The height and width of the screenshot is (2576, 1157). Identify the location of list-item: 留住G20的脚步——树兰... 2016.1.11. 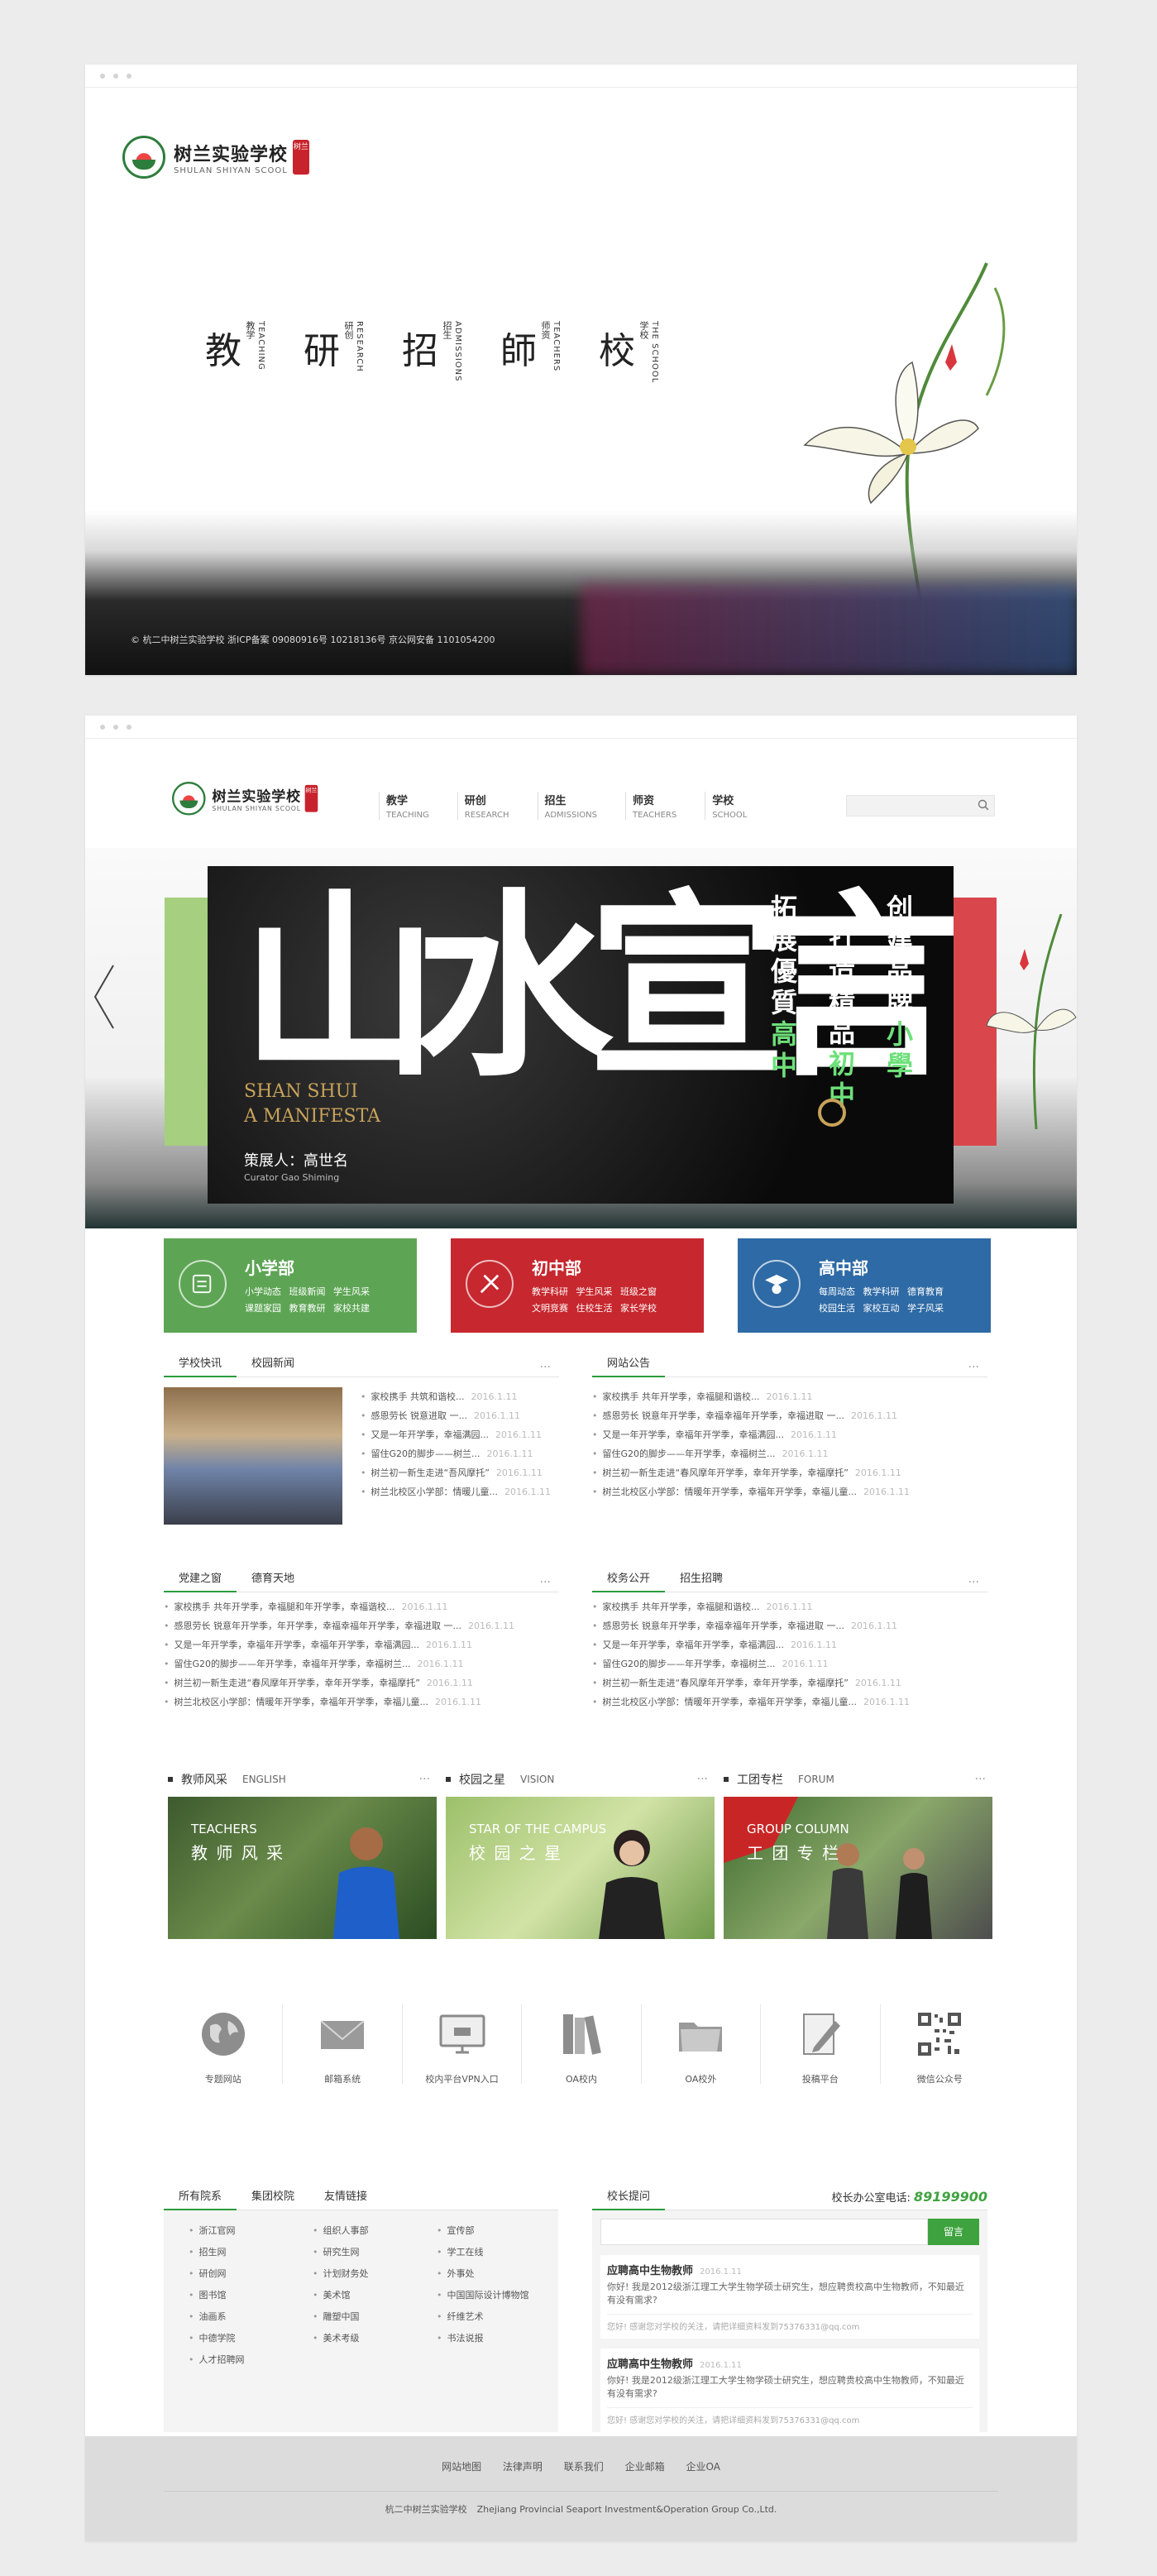
(460, 1453).